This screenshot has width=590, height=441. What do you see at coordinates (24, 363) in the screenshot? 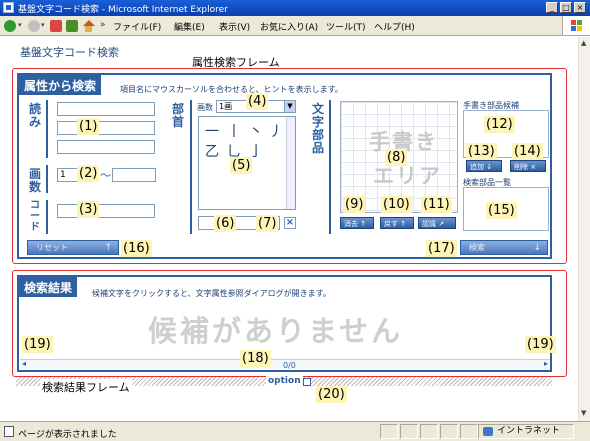
I see `scroll-left-icon: ◂` at bounding box center [24, 363].